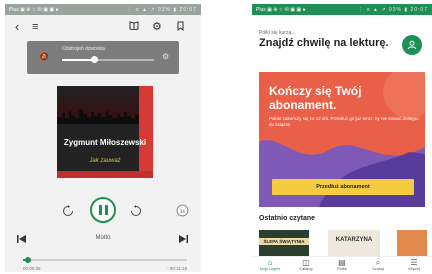 The height and width of the screenshot is (274, 432). Describe the element at coordinates (136, 212) in the screenshot. I see `forward-15-icon` at that location.